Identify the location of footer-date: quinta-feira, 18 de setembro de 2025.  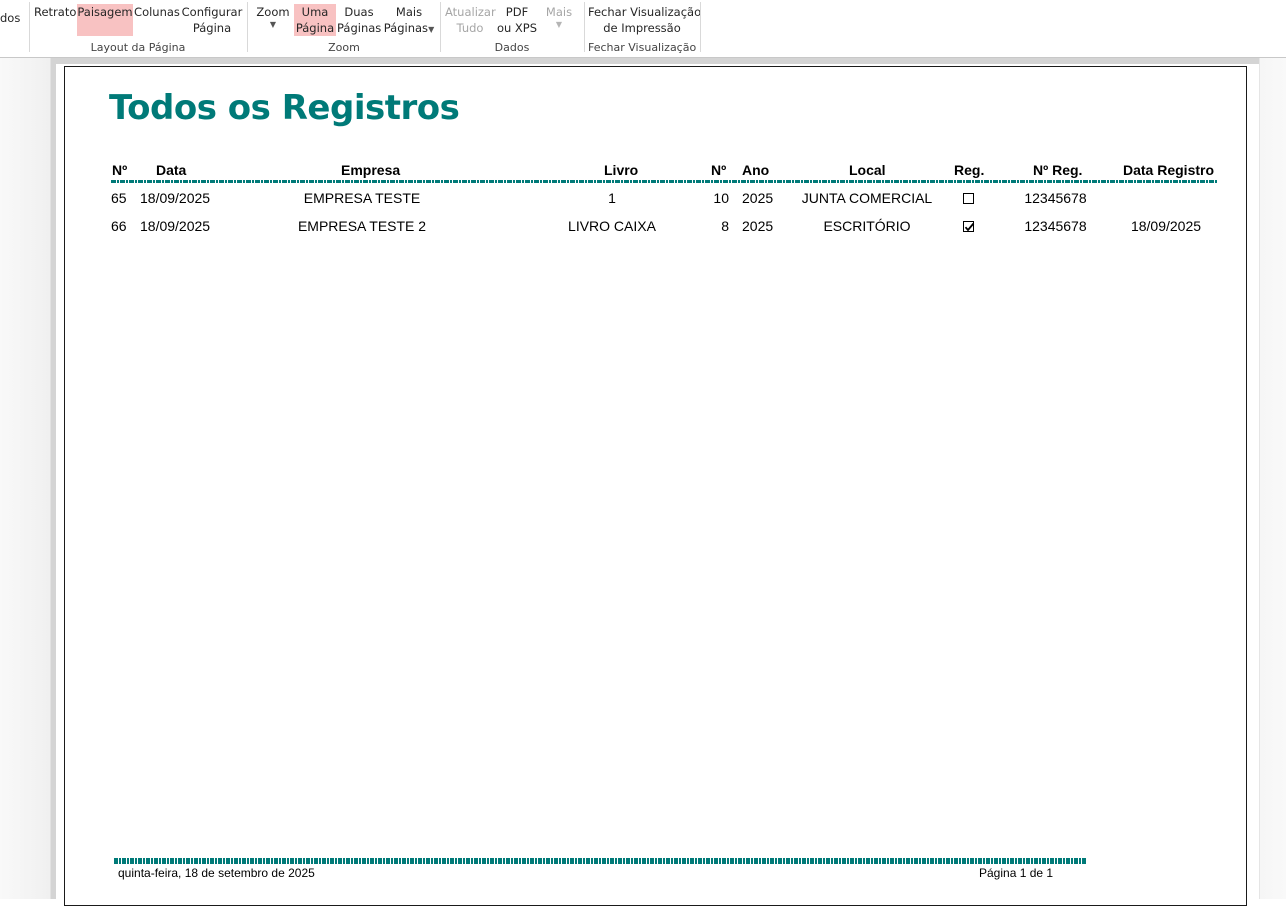
(216, 873).